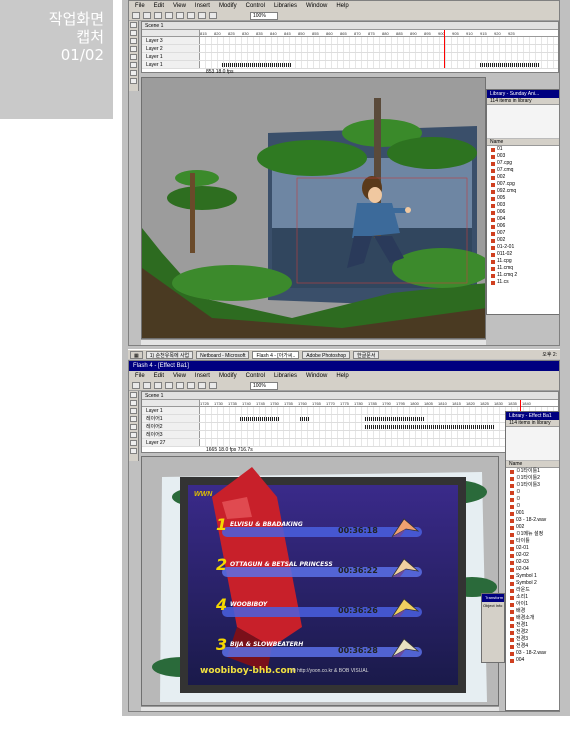  What do you see at coordinates (171, 40) in the screenshot?
I see `layer-name: Layer 3` at bounding box center [171, 40].